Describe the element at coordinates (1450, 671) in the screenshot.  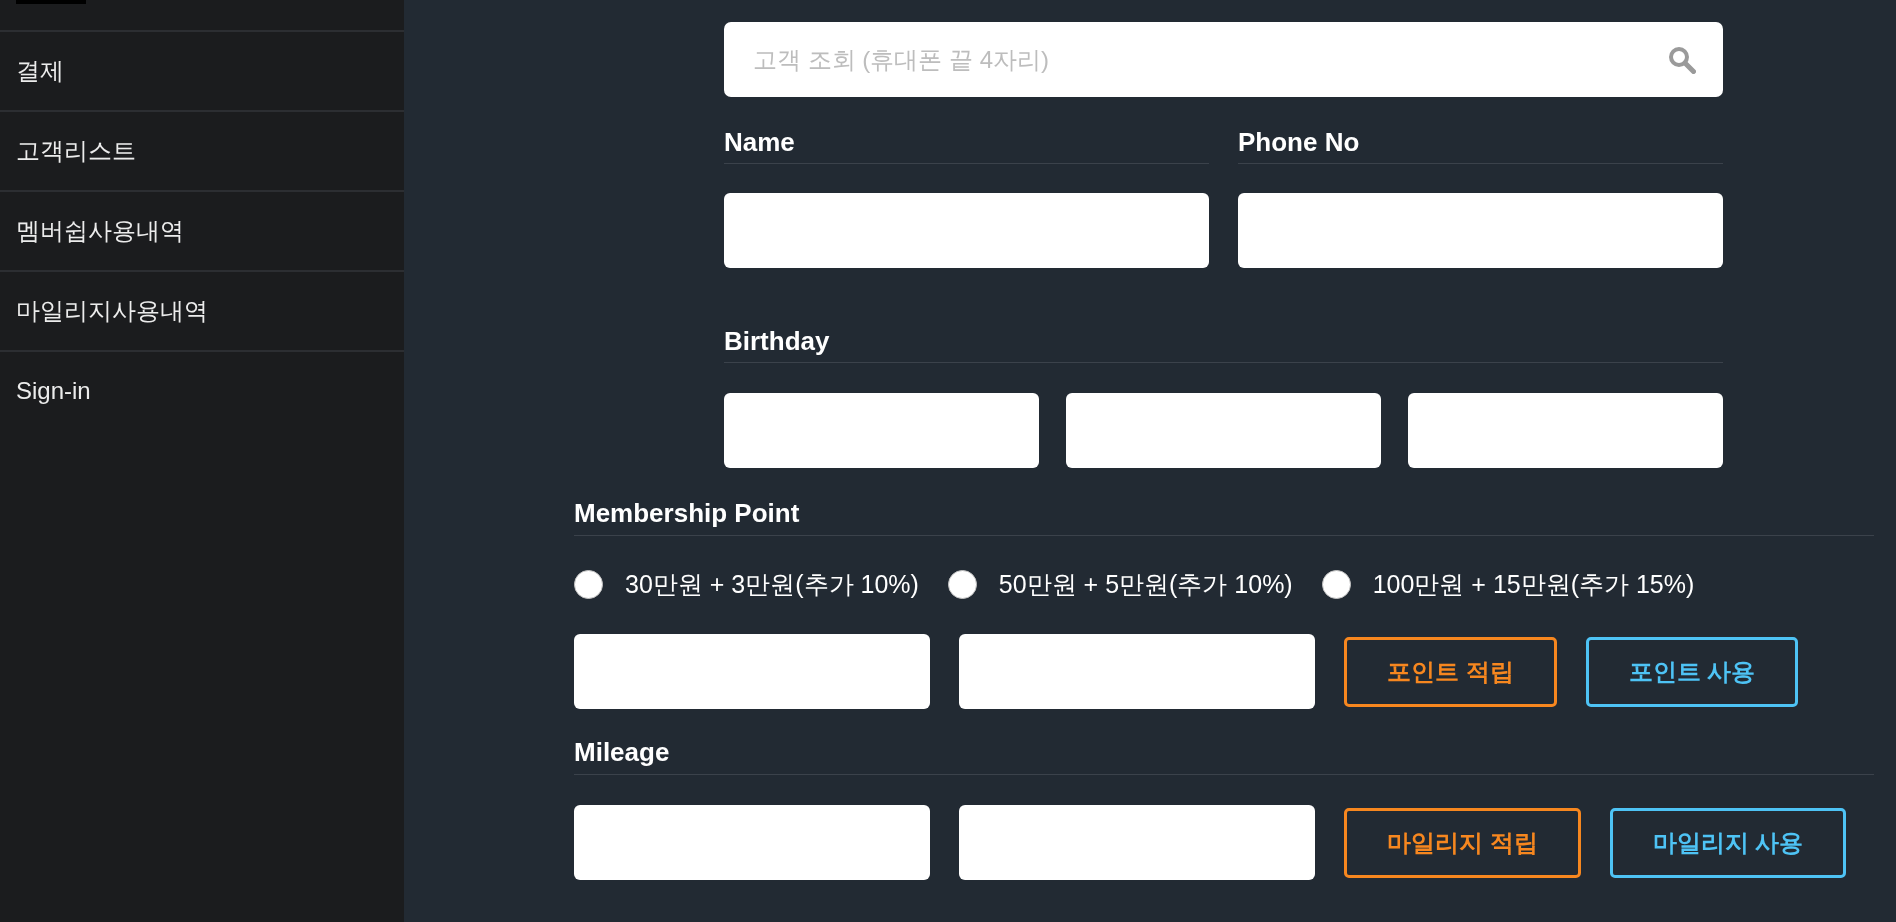
I see `point-button: 포인트 적립` at that location.